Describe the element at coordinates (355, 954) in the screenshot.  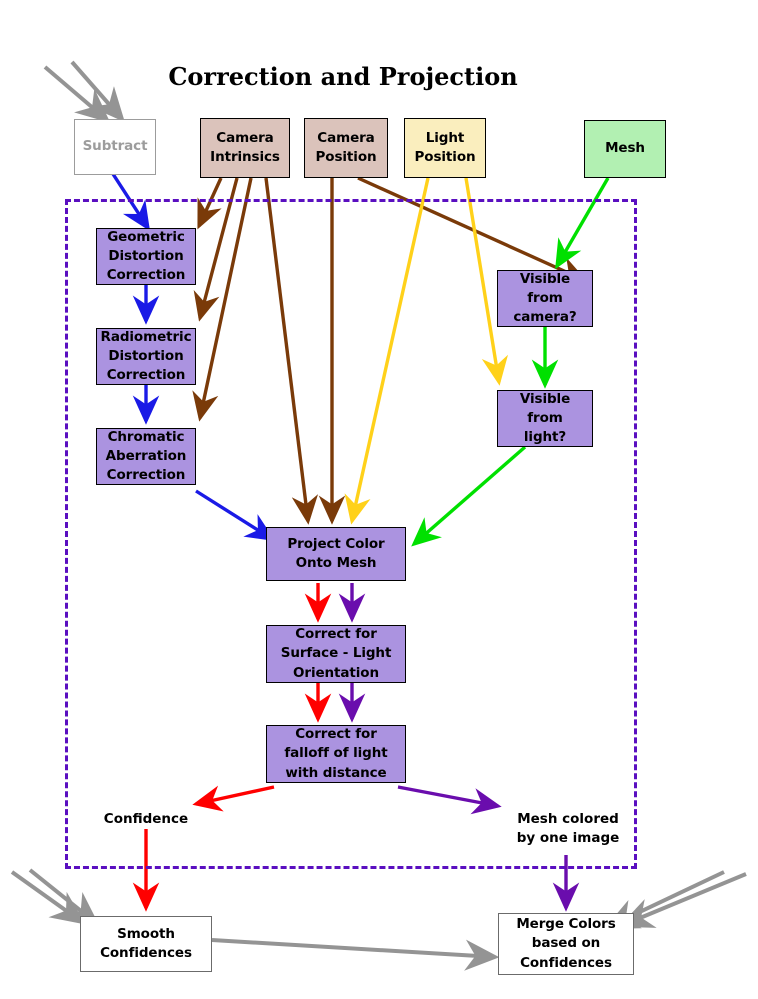
I see `arrow-smooth-to-merge` at that location.